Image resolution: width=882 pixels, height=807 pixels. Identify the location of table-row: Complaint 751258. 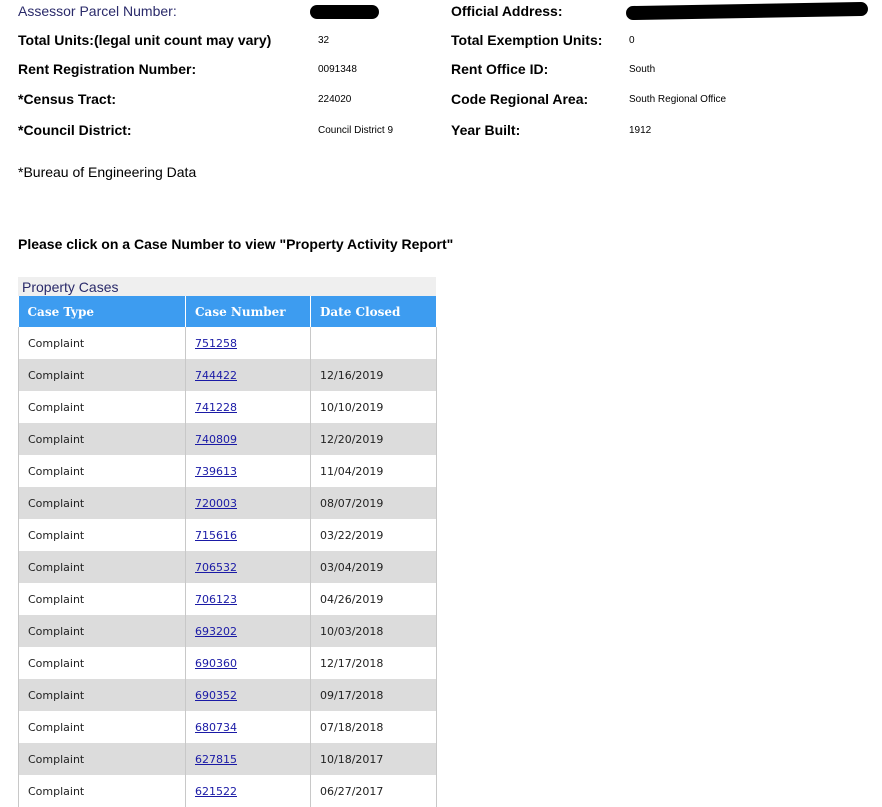
(227, 343).